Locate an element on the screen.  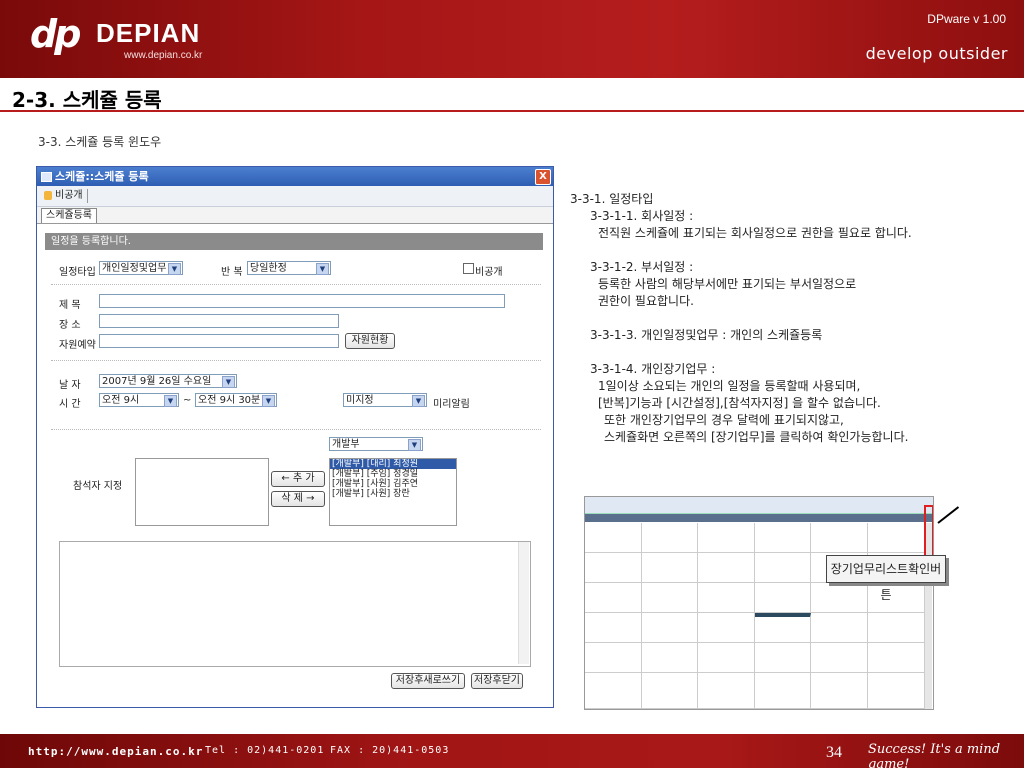
desc-line: 권한이 필요합니다. is located at coordinates (646, 301).